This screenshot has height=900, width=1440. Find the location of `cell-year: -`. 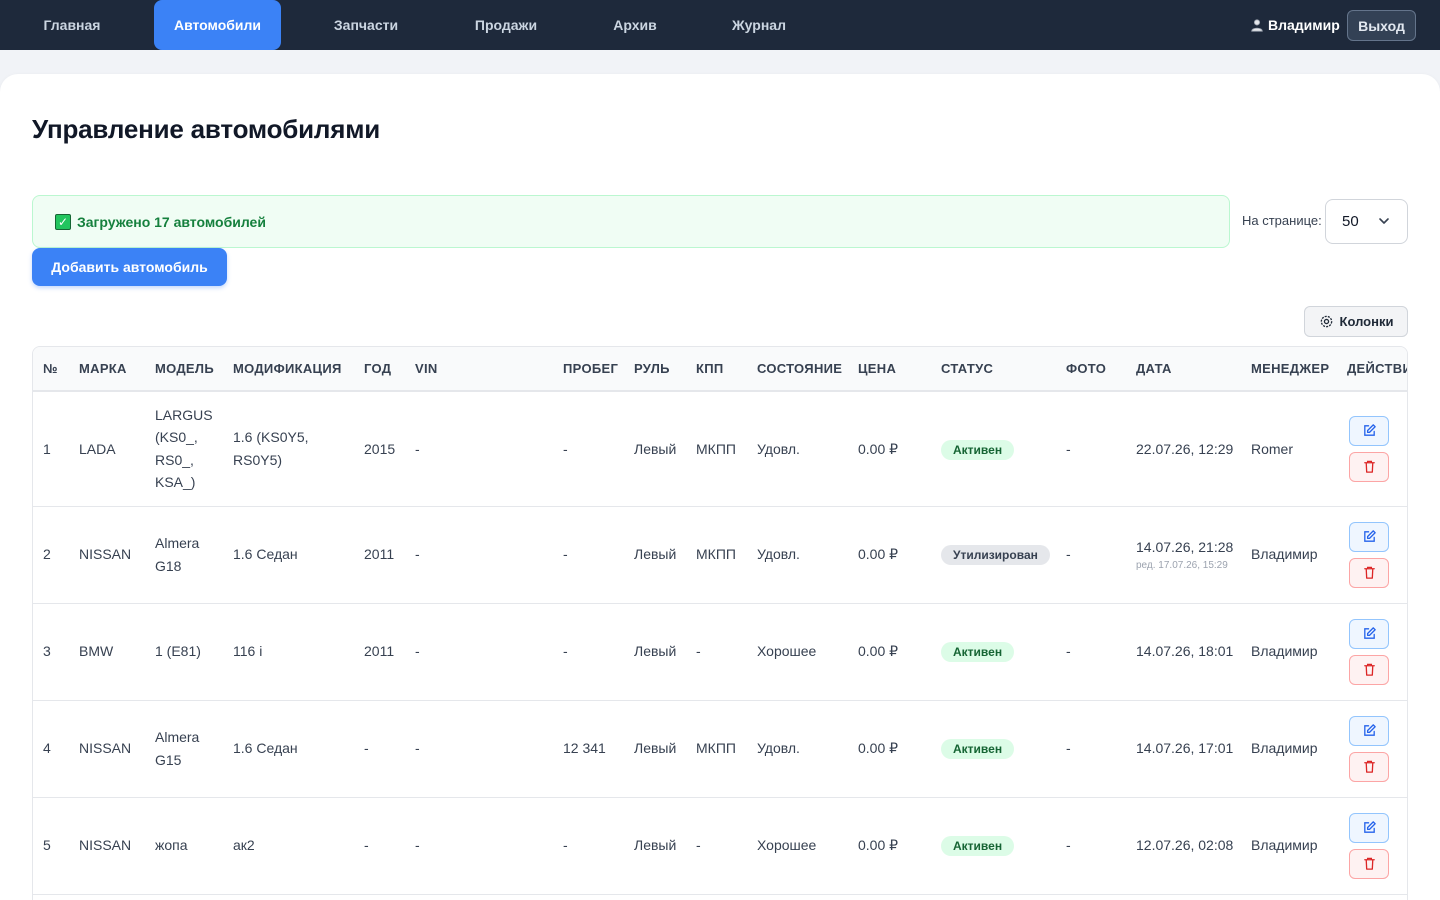

cell-year: - is located at coordinates (379, 749).